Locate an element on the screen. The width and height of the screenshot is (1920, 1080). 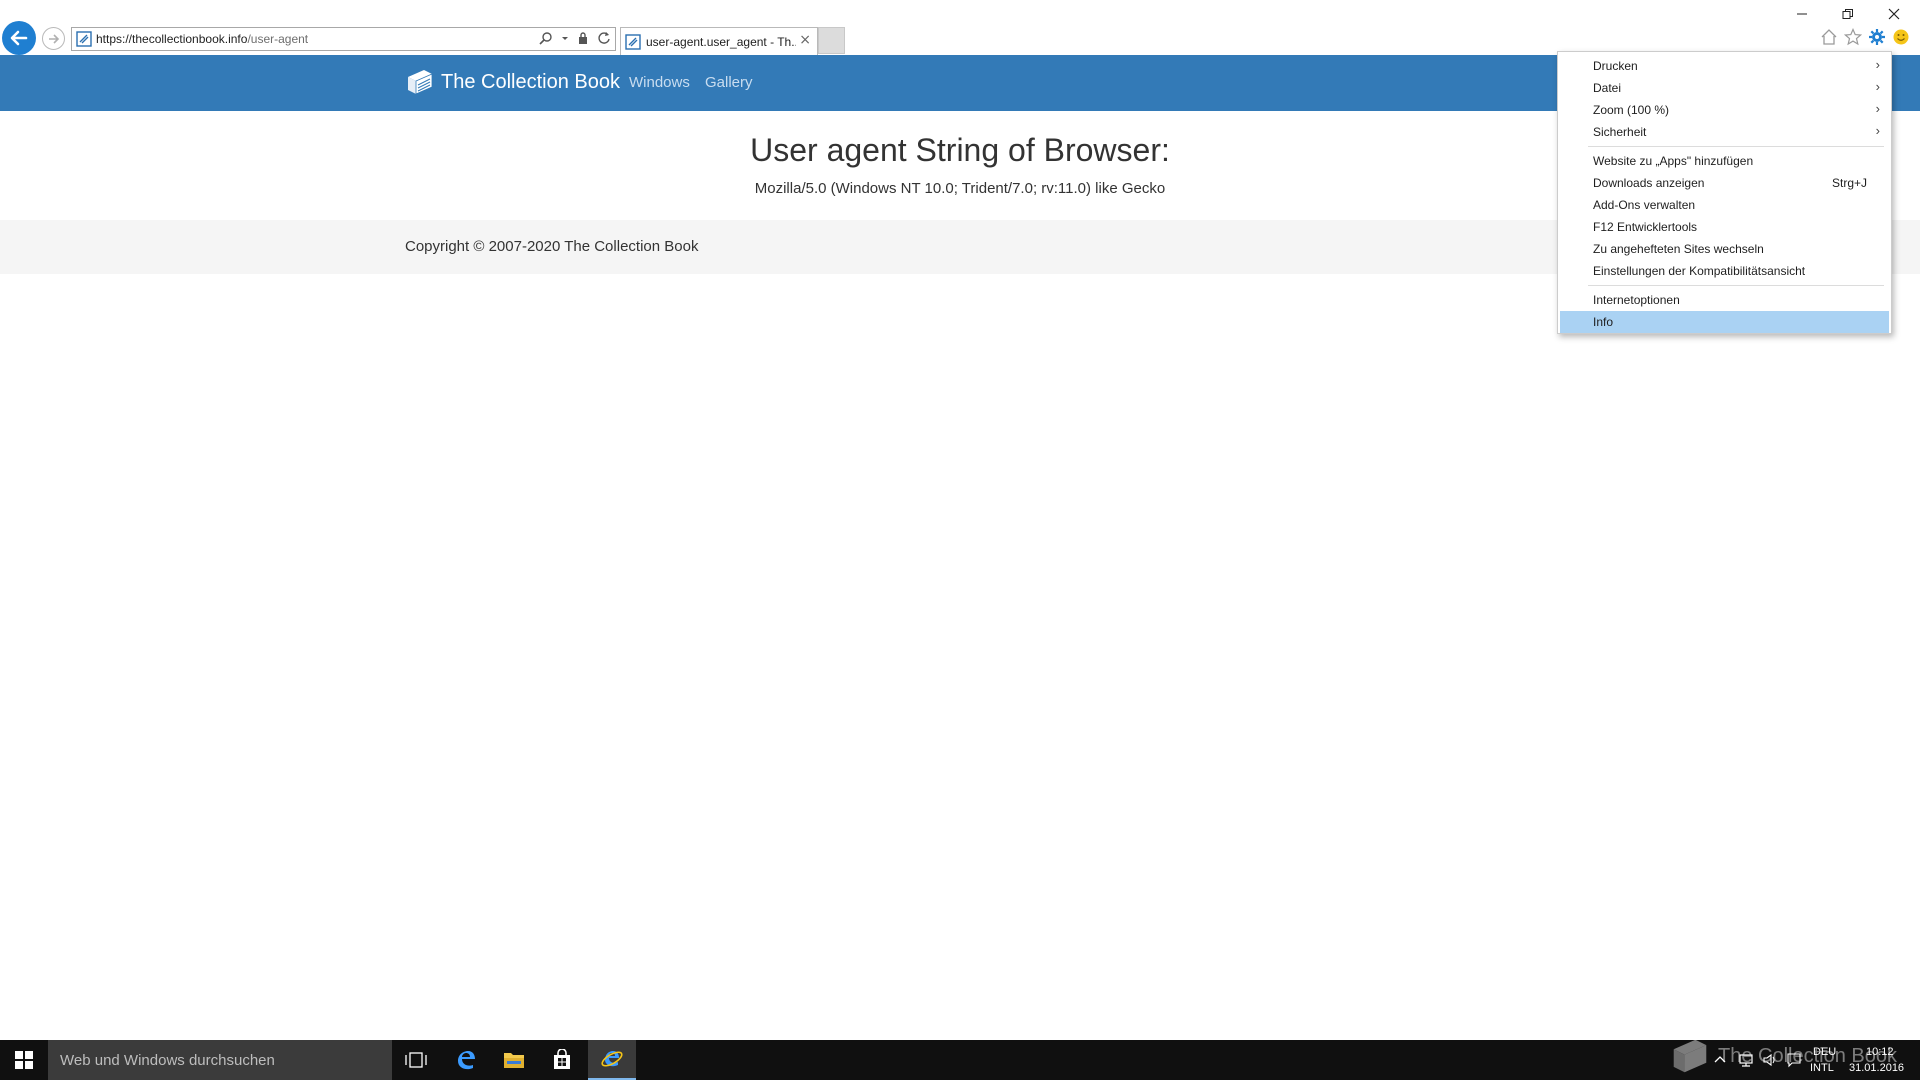
menu-item-datei: Datei › is located at coordinates (1724, 88).